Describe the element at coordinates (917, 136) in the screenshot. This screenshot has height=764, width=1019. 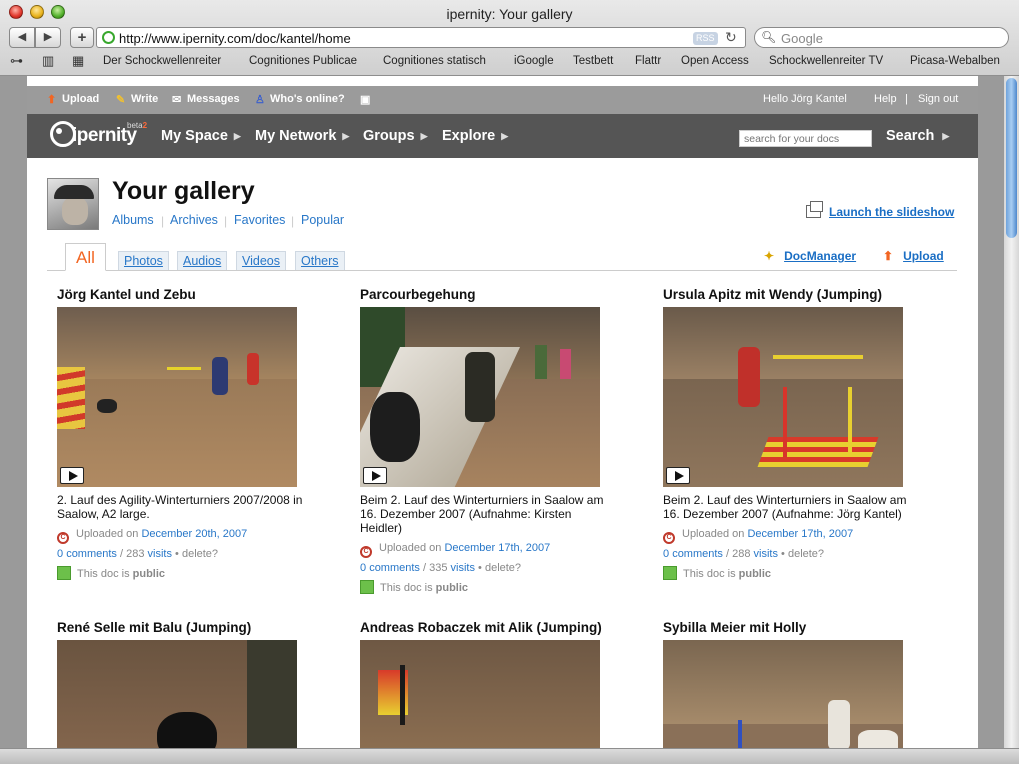
I see `search-button: Search ▶` at that location.